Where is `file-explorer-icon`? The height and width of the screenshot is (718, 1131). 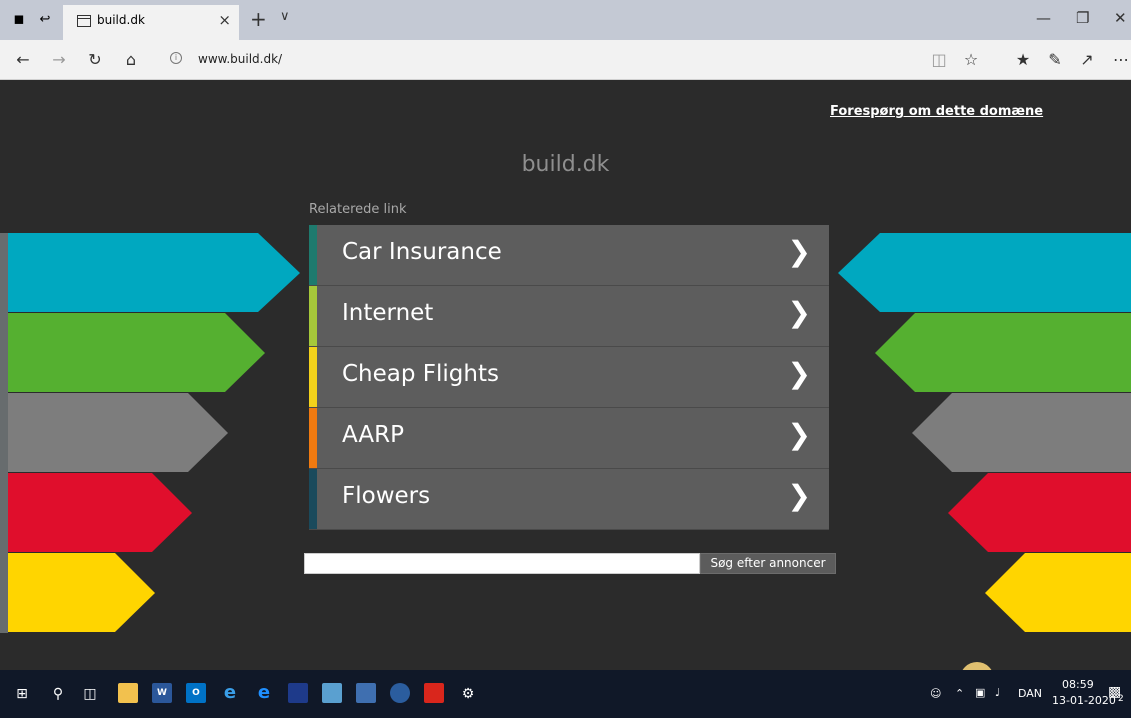
file-explorer-icon is located at coordinates (128, 693).